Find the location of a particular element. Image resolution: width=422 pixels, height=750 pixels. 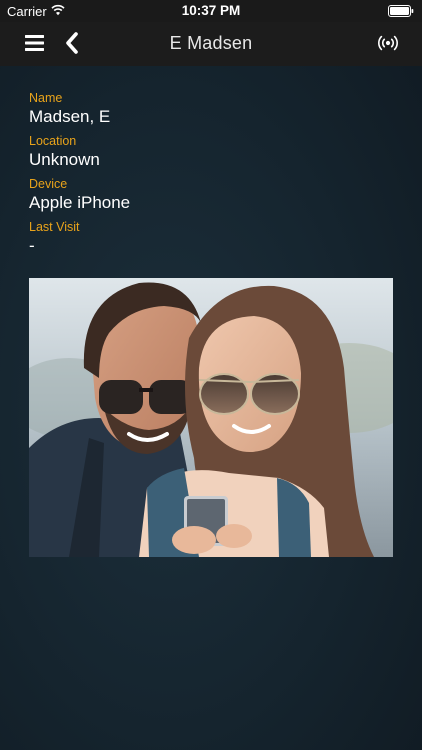

device-value: Apple iPhone is located at coordinates (80, 202).